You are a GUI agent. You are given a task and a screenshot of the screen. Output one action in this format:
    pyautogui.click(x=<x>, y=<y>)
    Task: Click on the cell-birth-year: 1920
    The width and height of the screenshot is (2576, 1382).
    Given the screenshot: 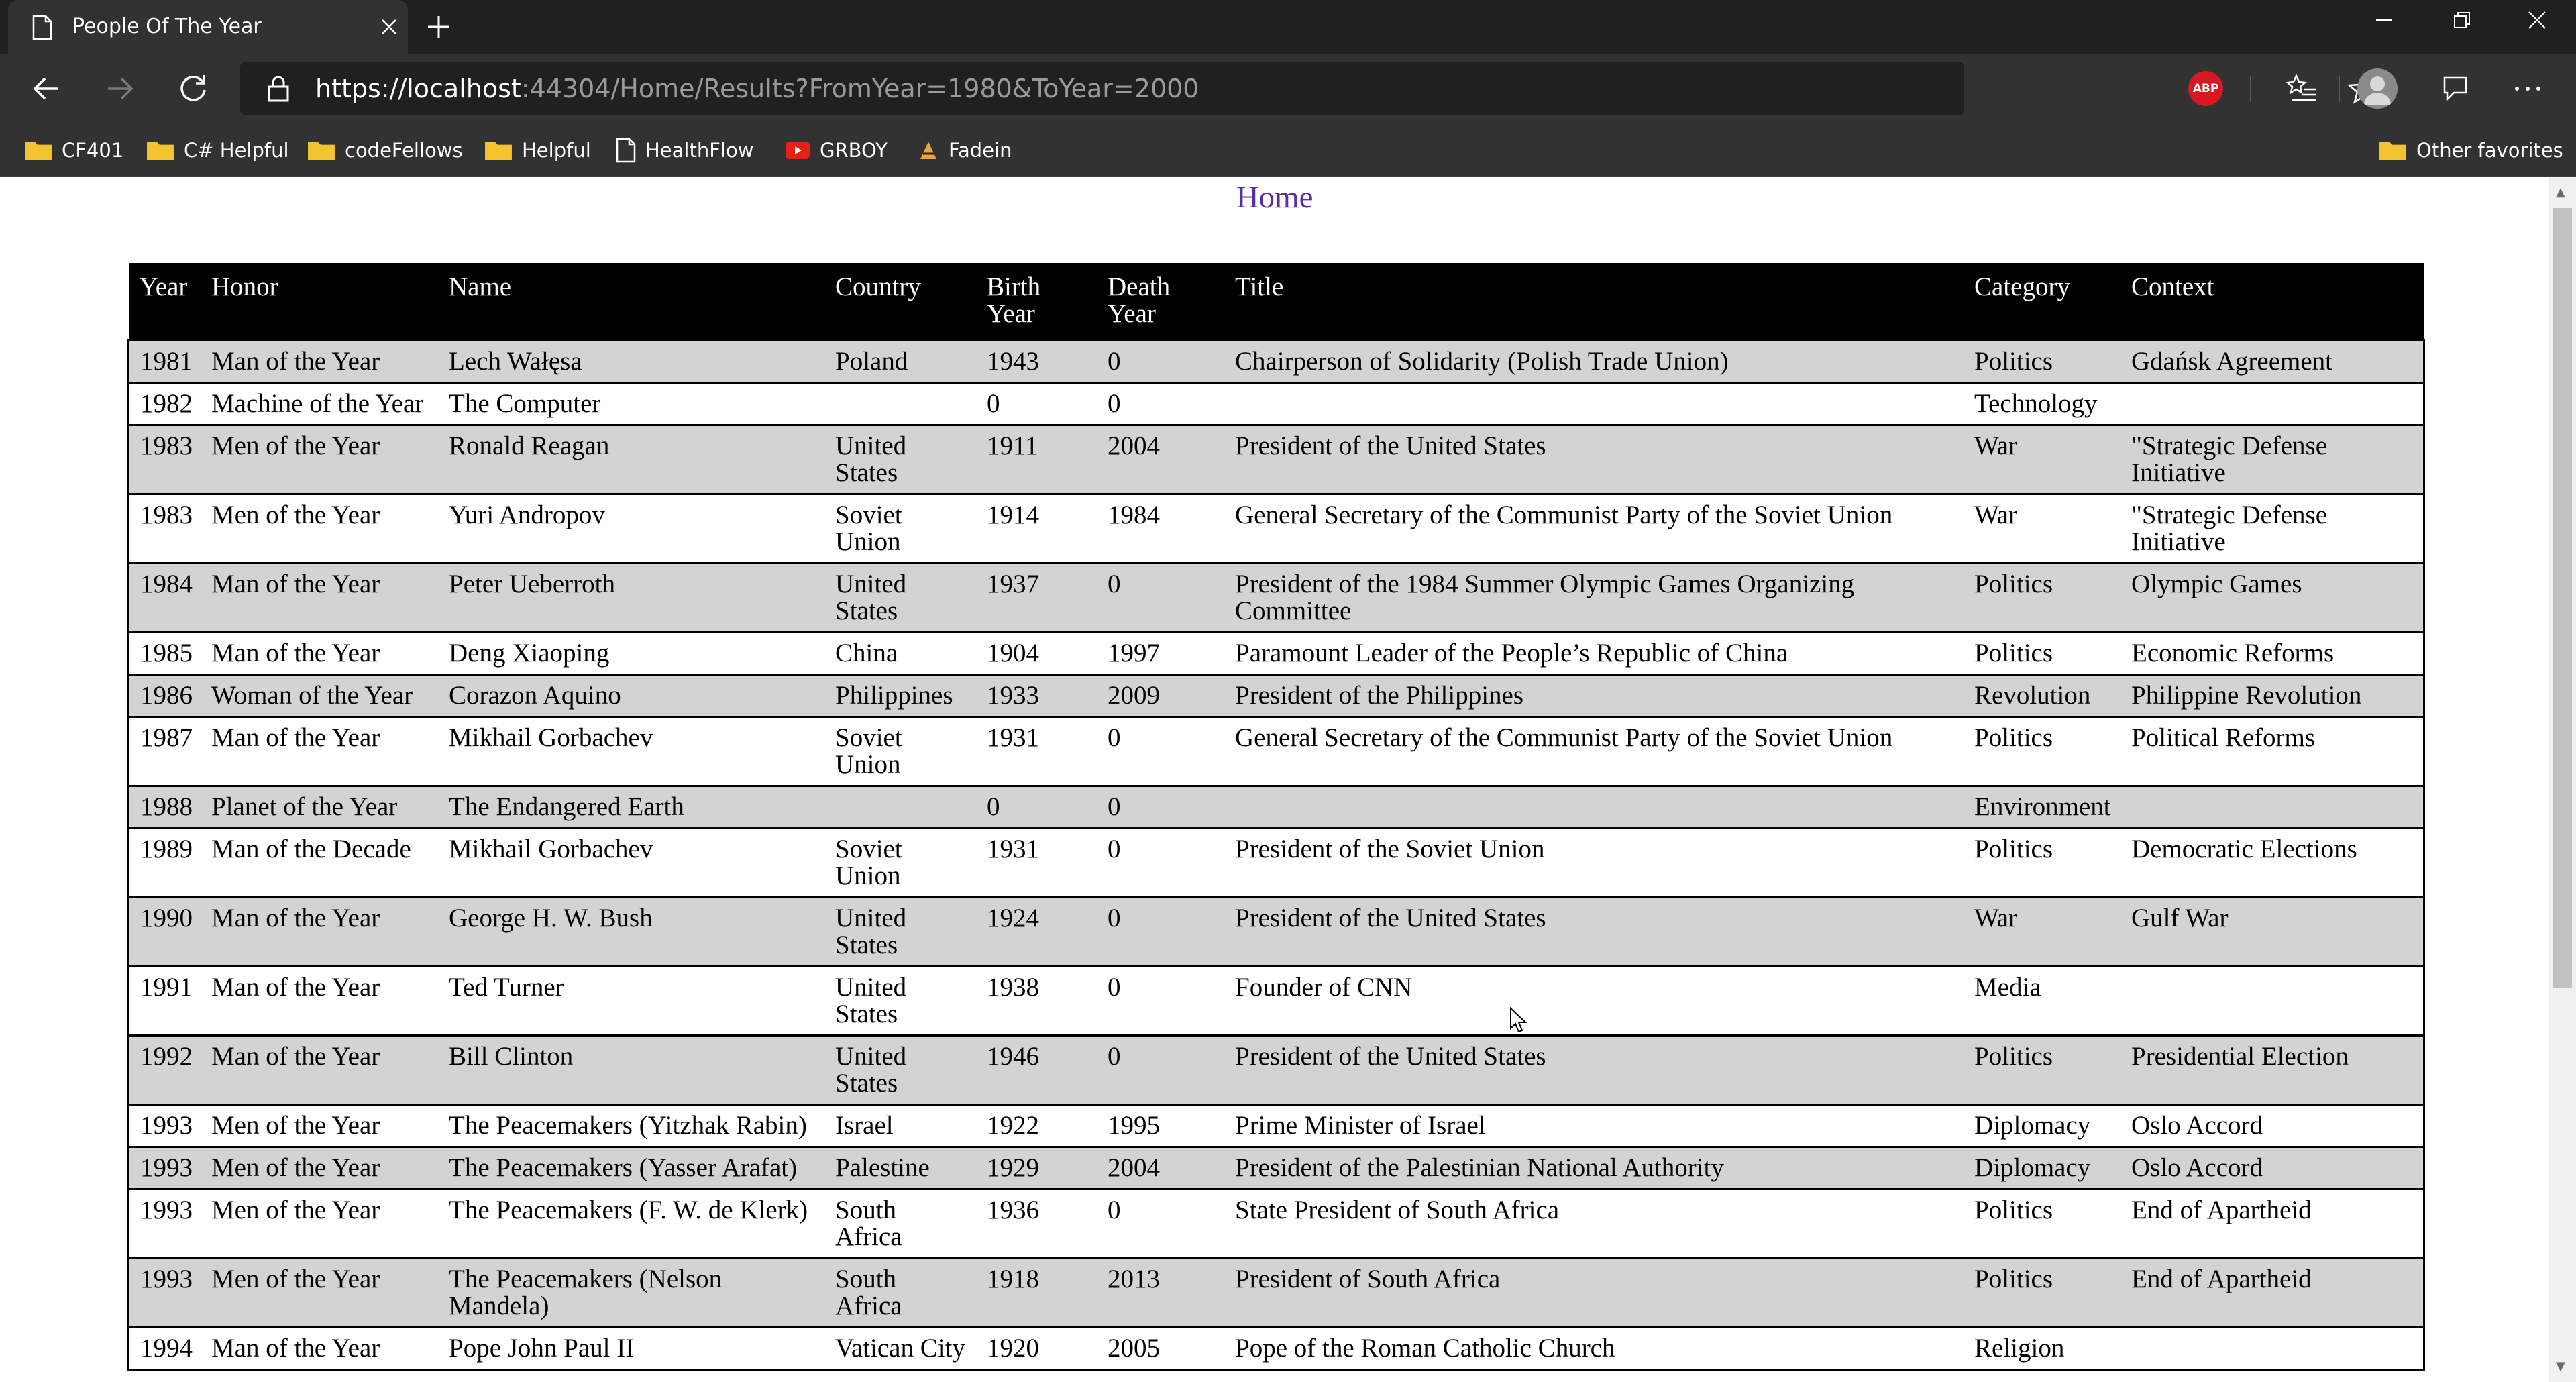 What is the action you would take?
    pyautogui.click(x=1036, y=1348)
    